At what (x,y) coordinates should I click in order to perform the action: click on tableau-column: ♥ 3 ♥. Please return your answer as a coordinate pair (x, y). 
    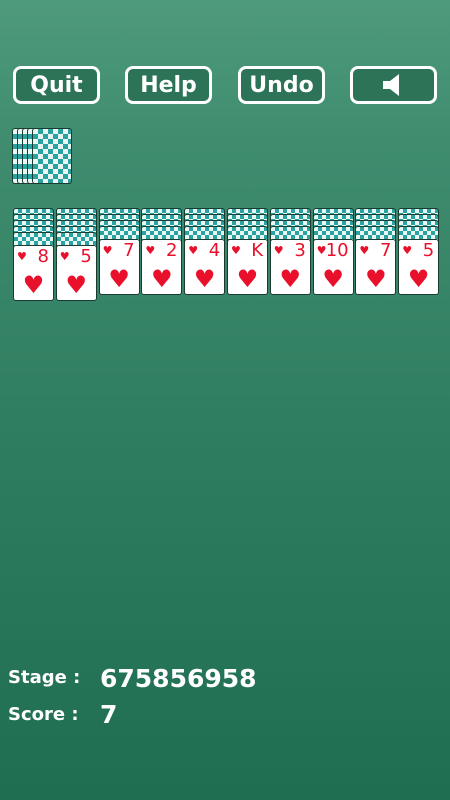
    Looking at the image, I should click on (290, 256).